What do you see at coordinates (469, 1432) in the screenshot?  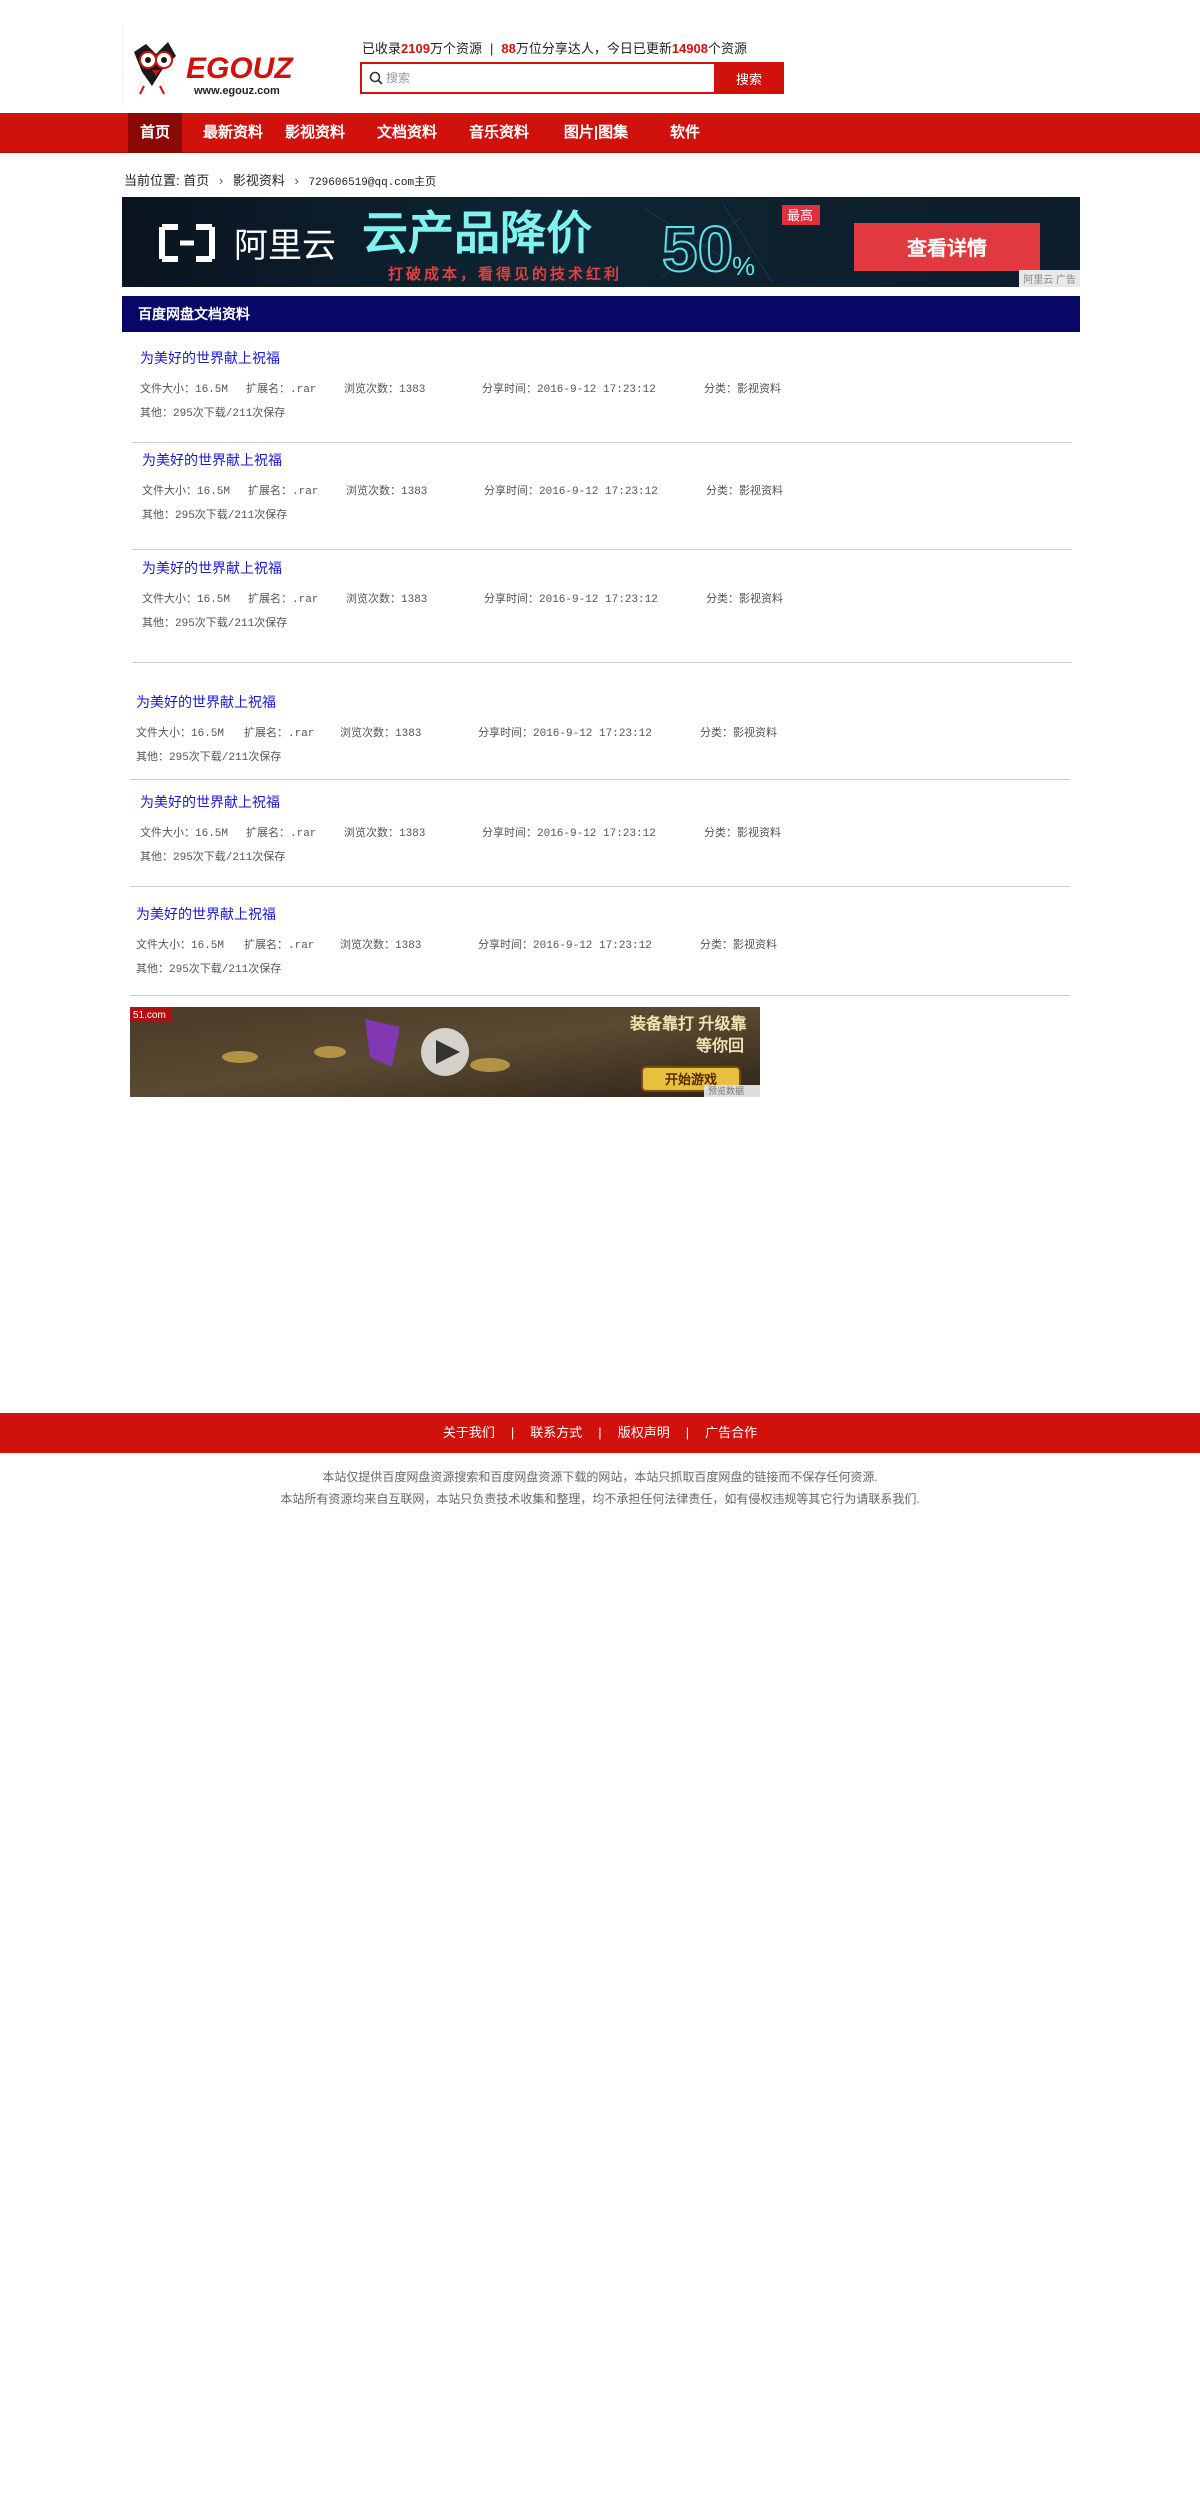 I see `footer-link-about: 关于我们` at bounding box center [469, 1432].